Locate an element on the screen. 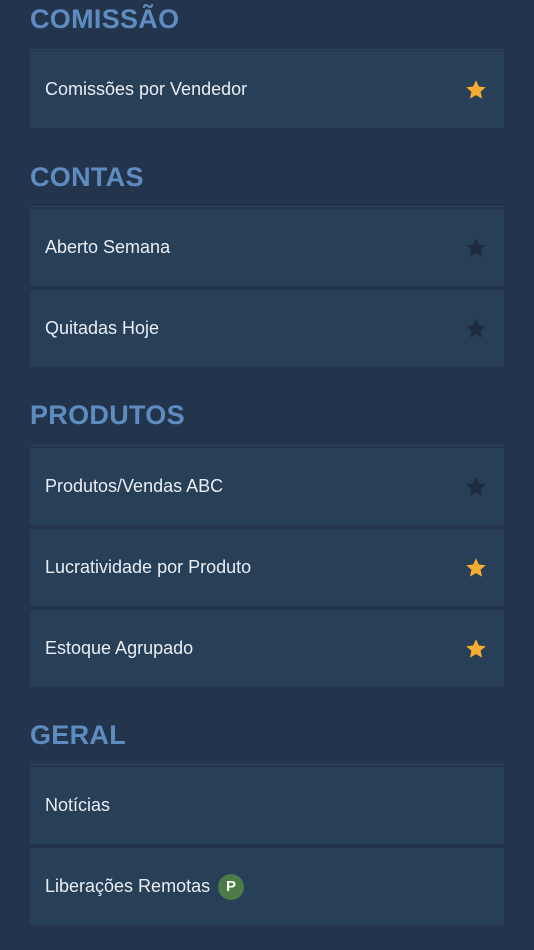  menu-item-label: Liberações Remotas is located at coordinates (128, 886).